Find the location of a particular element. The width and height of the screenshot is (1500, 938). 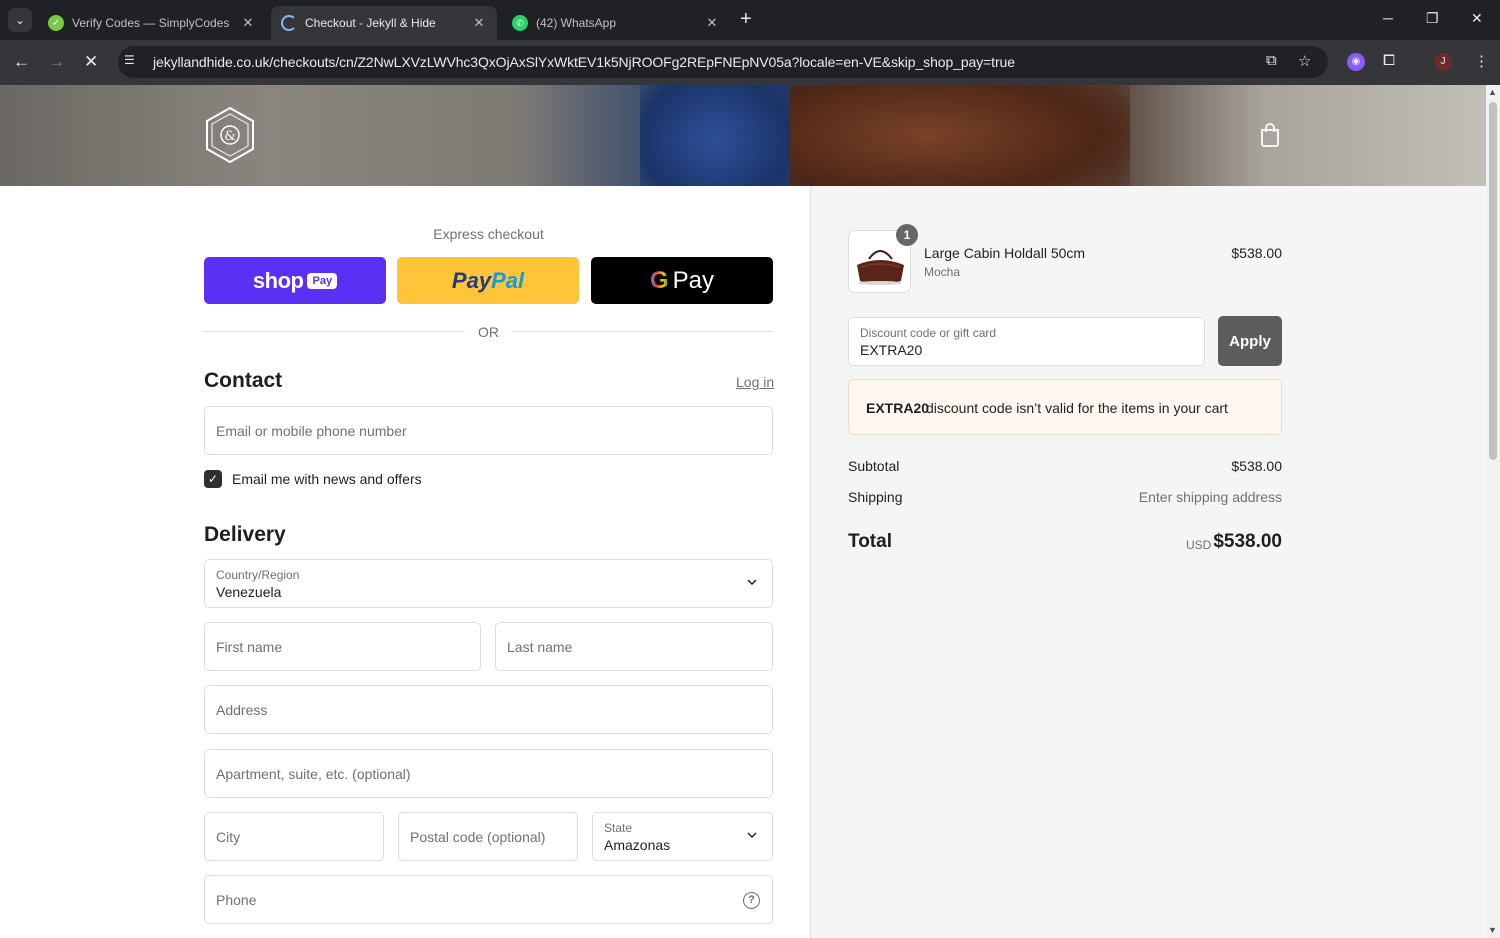

state-label: State is located at coordinates (618, 828).